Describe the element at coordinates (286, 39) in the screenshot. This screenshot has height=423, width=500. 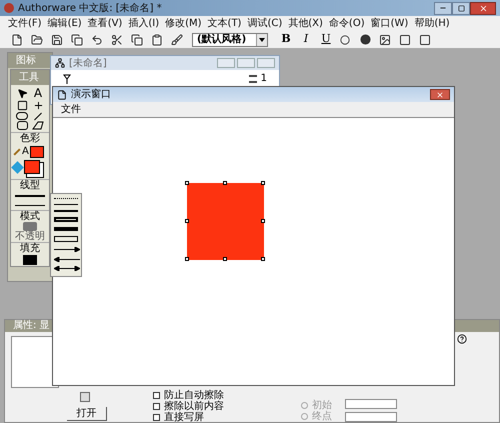
I see `format-button: B` at that location.